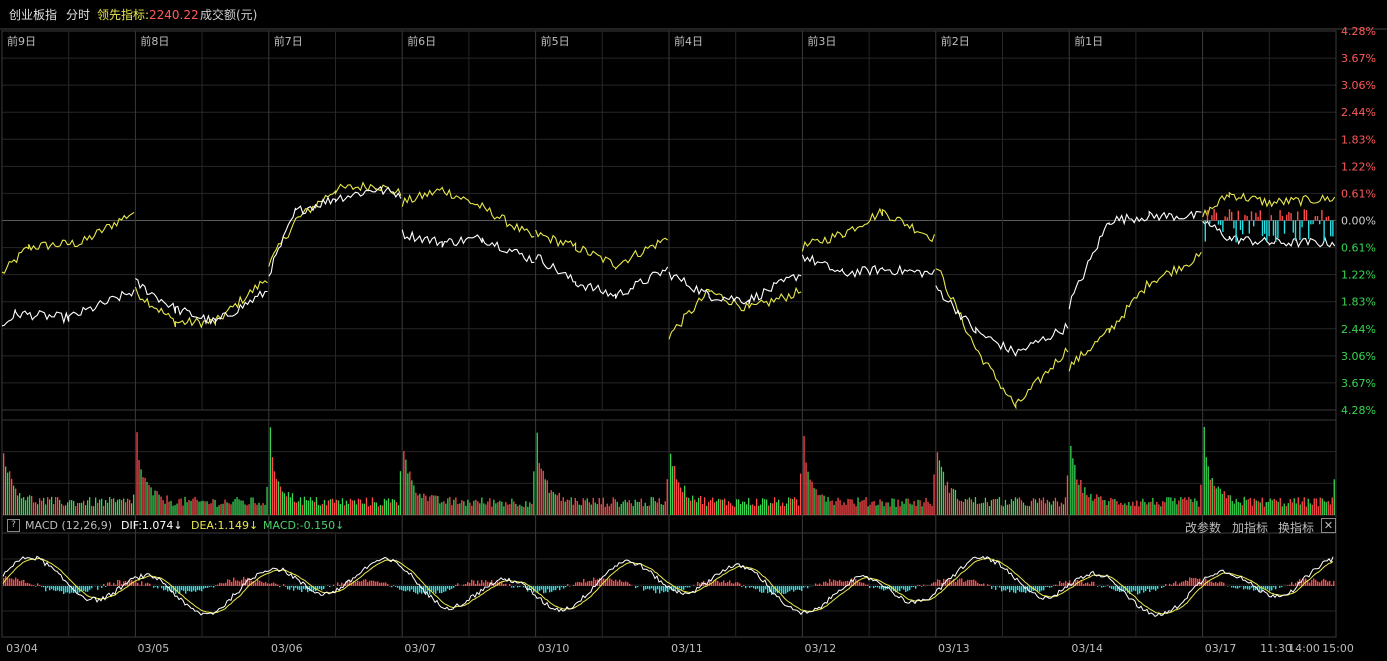  What do you see at coordinates (1250, 527) in the screenshot?
I see `add-indicator-button: 加指标` at bounding box center [1250, 527].